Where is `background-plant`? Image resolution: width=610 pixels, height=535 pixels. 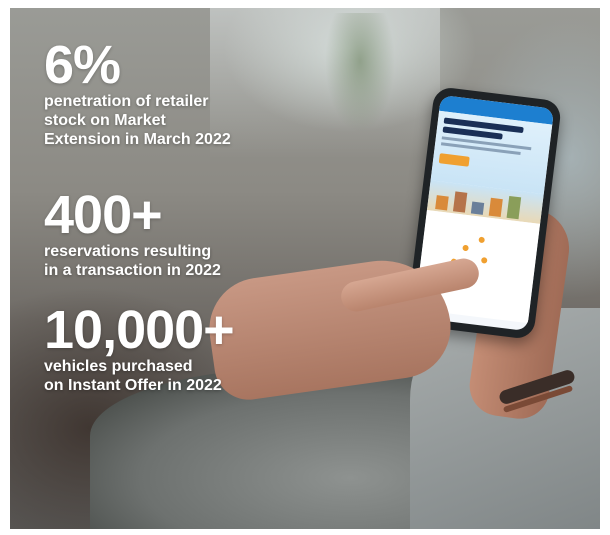
background-plant is located at coordinates (360, 73).